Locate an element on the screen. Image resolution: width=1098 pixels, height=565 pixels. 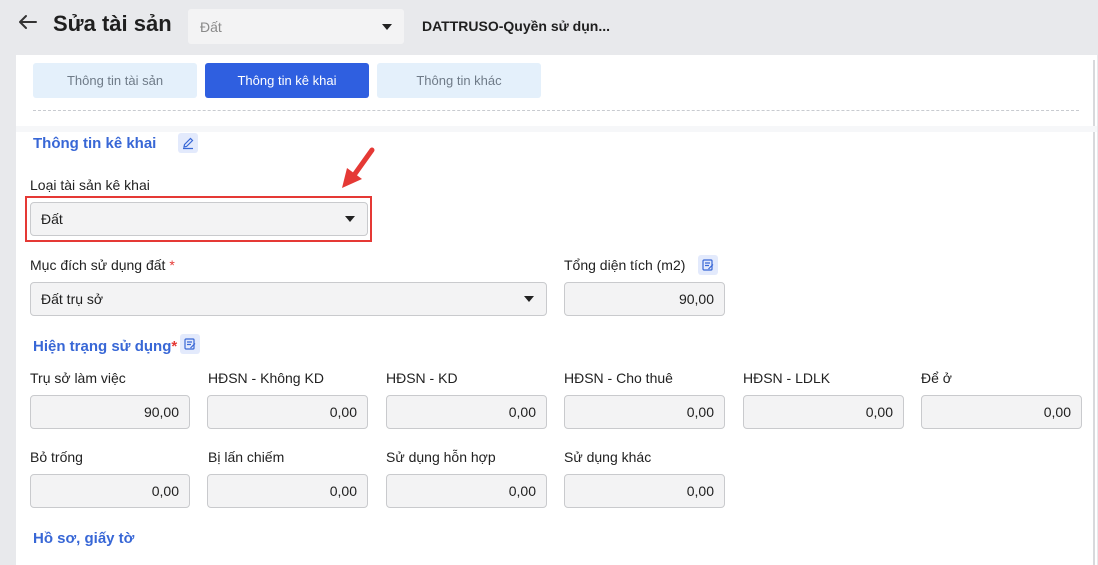
divider is located at coordinates (556, 110).